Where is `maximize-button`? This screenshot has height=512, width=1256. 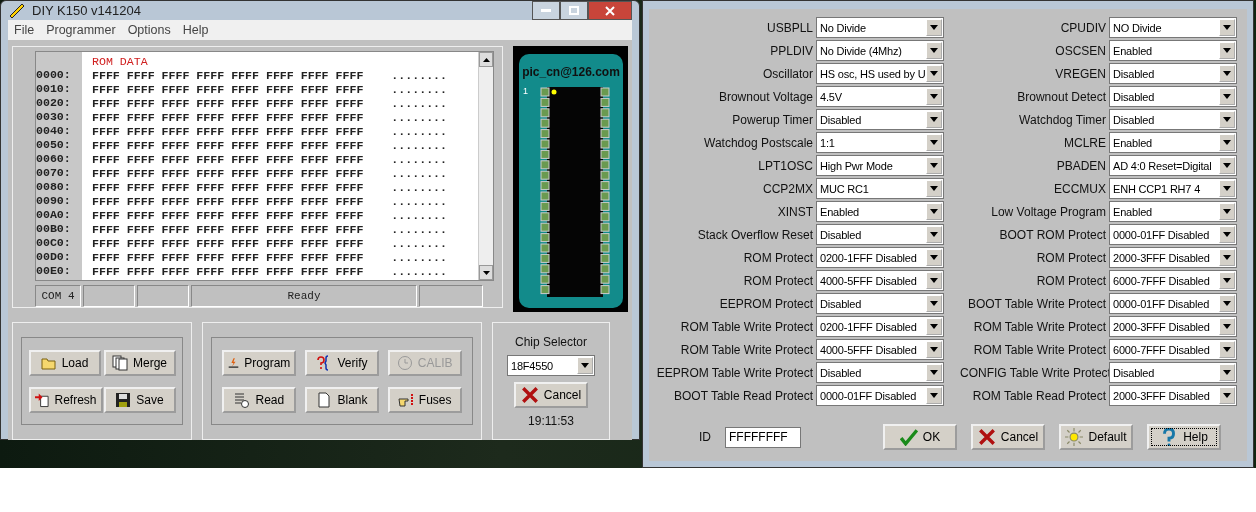
maximize-button is located at coordinates (574, 10).